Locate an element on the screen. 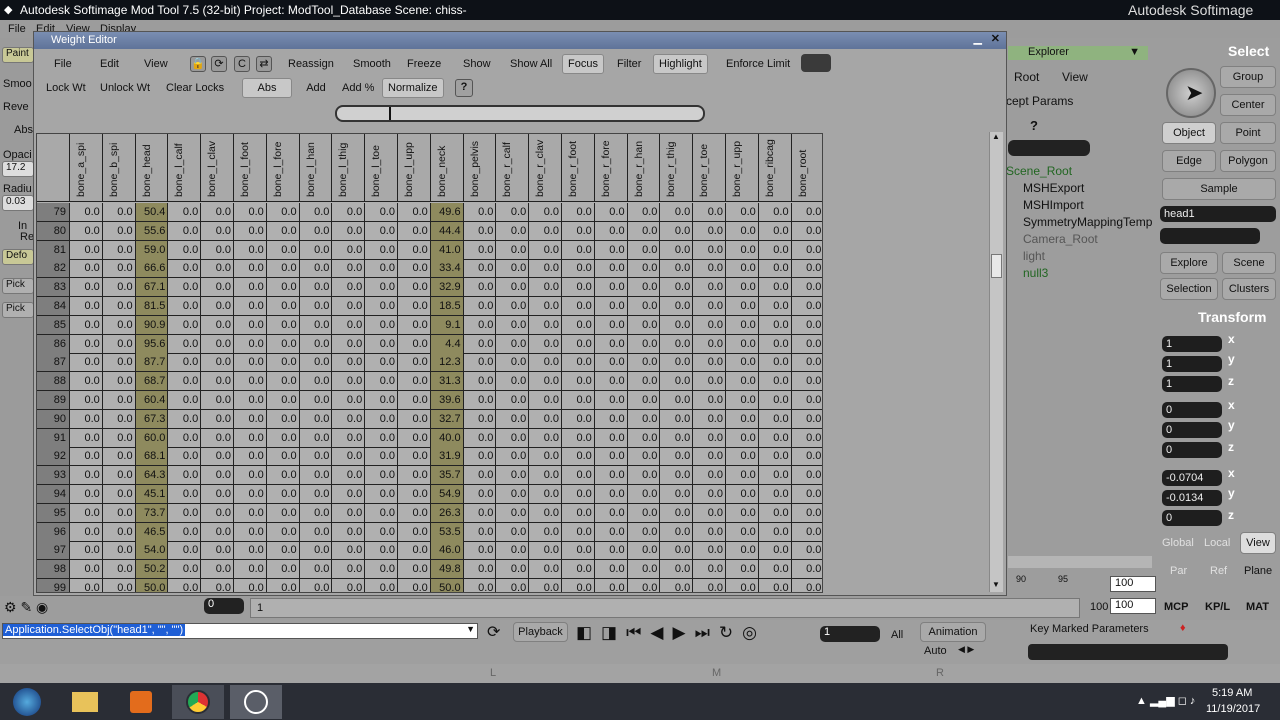  column-header: bone_r_fore is located at coordinates (611, 168).